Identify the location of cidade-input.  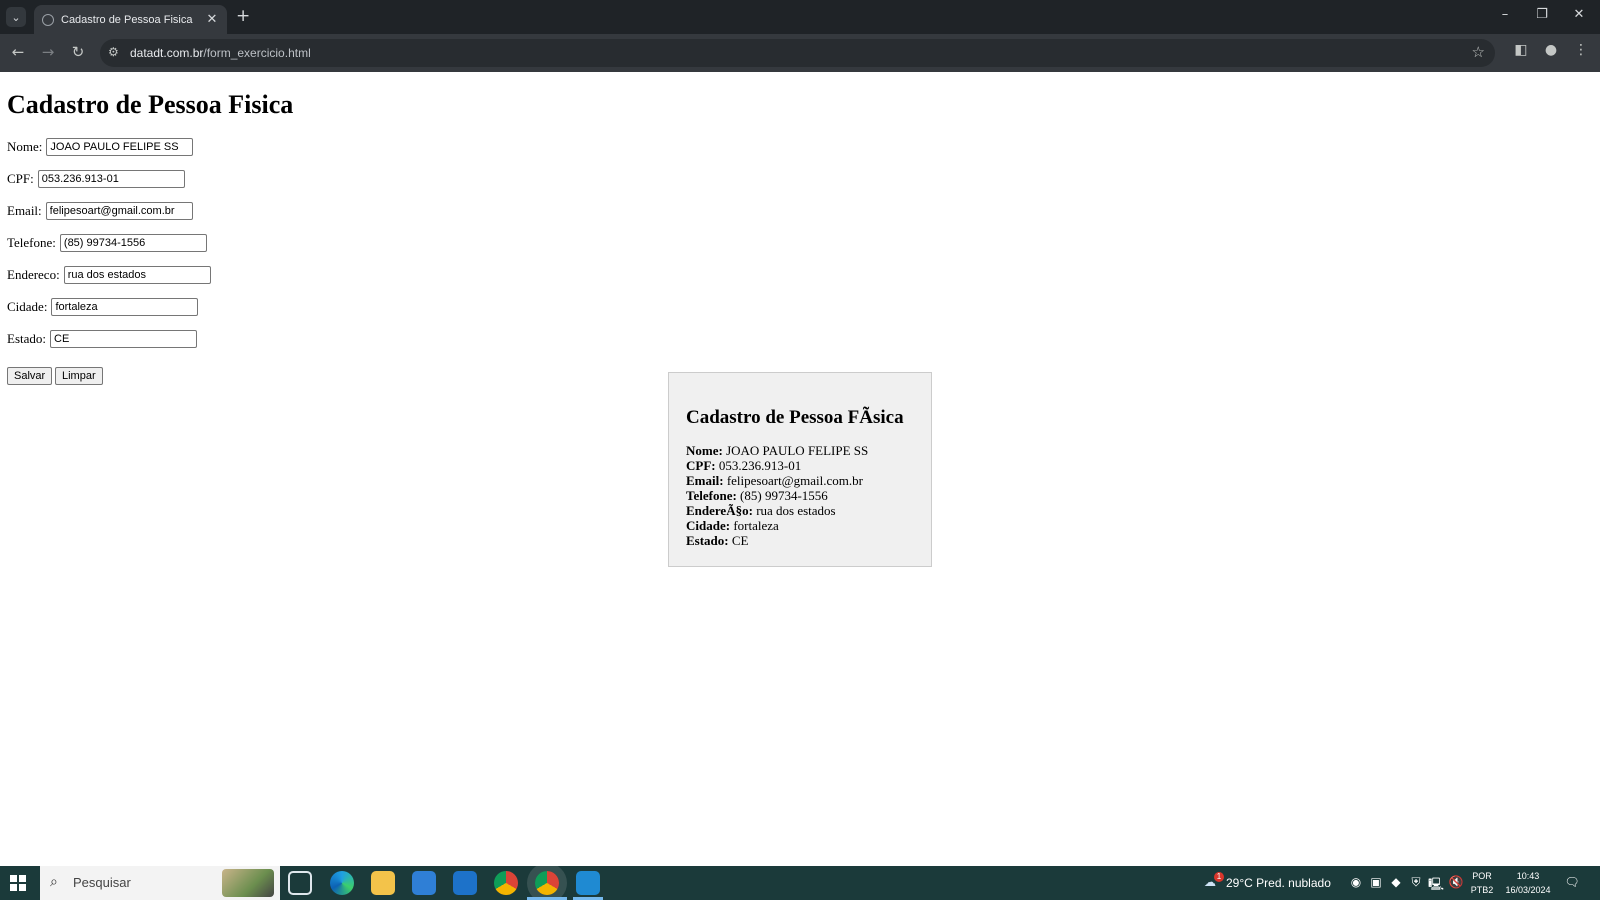
(125, 307).